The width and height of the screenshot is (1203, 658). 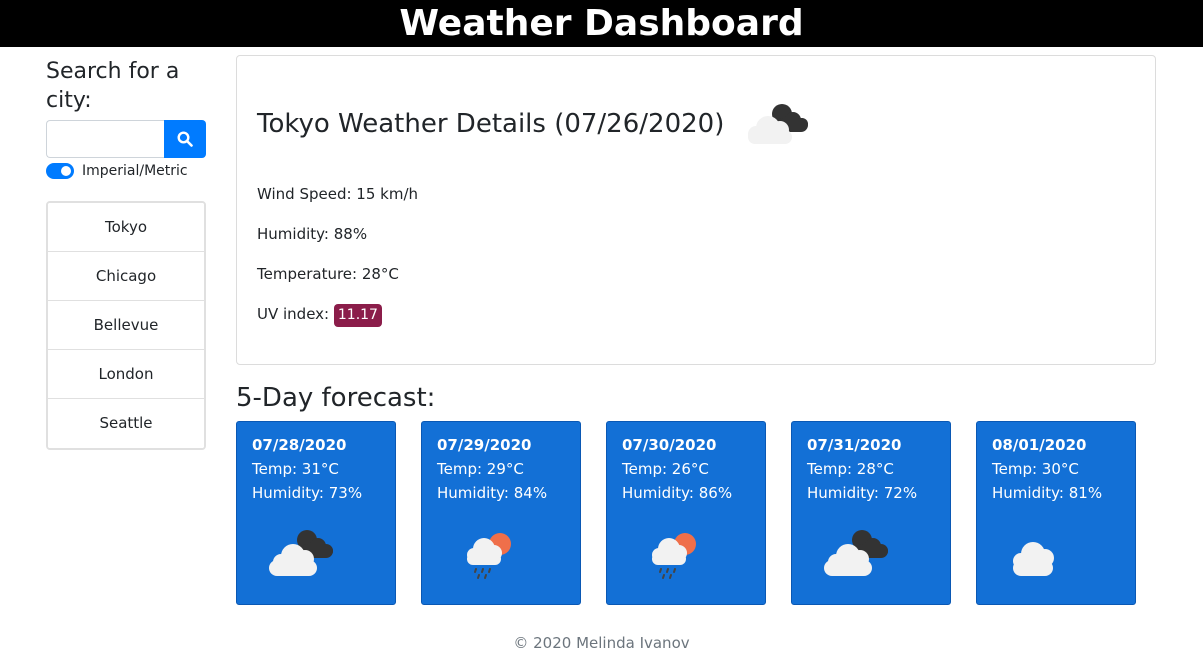 What do you see at coordinates (484, 445) in the screenshot?
I see `forecast-date: 07/29/2020` at bounding box center [484, 445].